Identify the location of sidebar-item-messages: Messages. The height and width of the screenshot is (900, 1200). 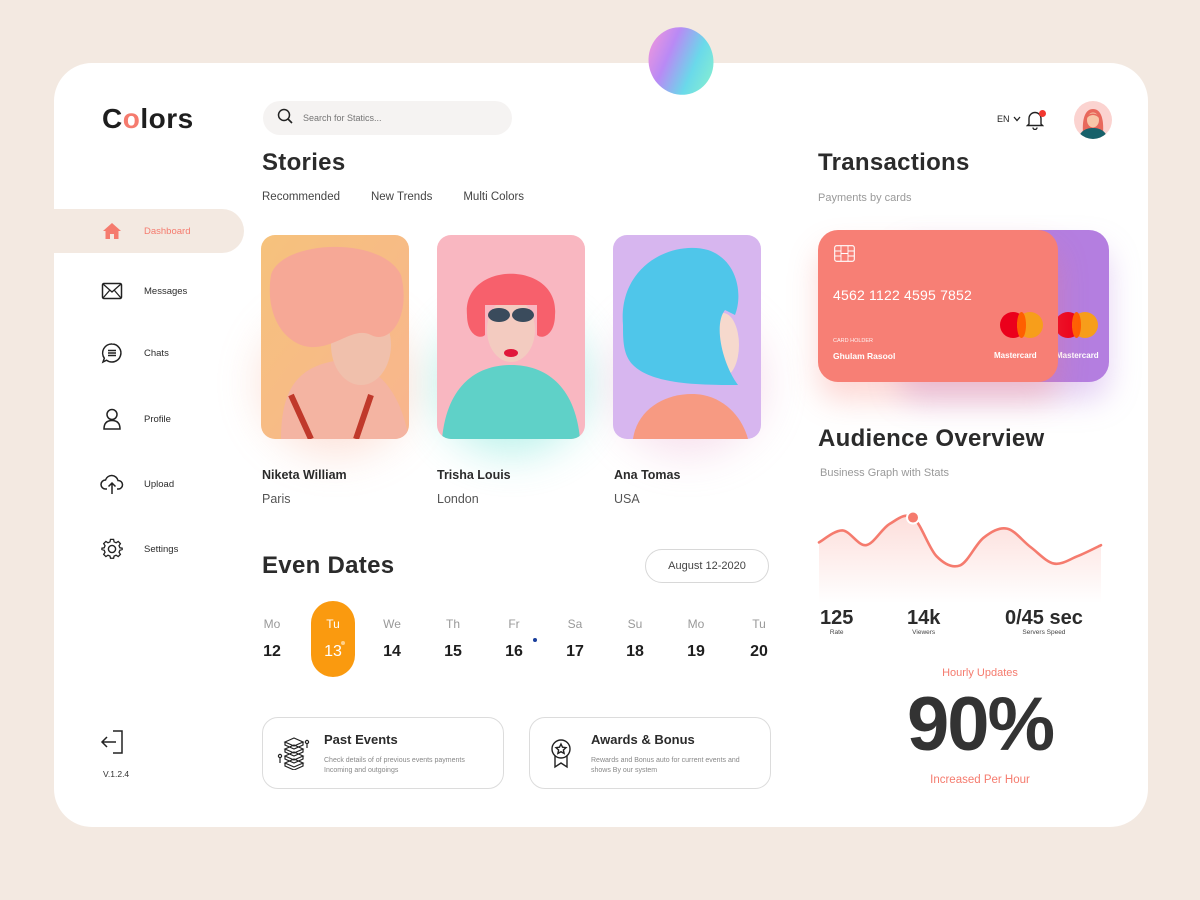
(149, 291).